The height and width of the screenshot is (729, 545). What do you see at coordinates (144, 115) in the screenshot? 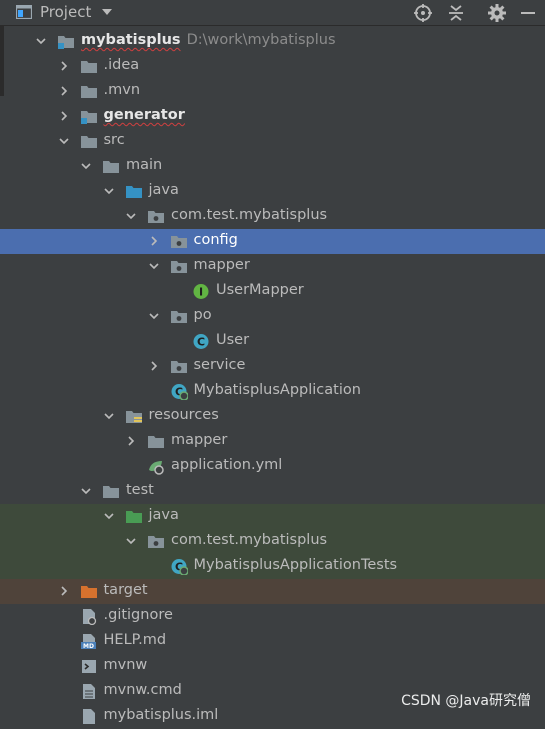
I see `tree-item-label: generator` at bounding box center [144, 115].